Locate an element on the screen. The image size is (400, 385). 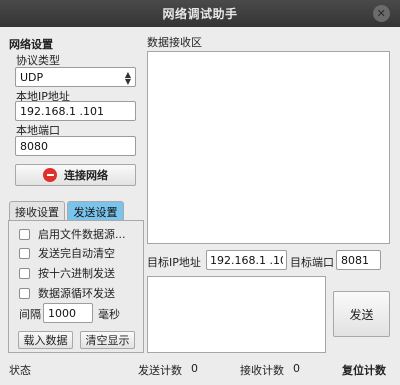
target-ip-input is located at coordinates (246, 260).